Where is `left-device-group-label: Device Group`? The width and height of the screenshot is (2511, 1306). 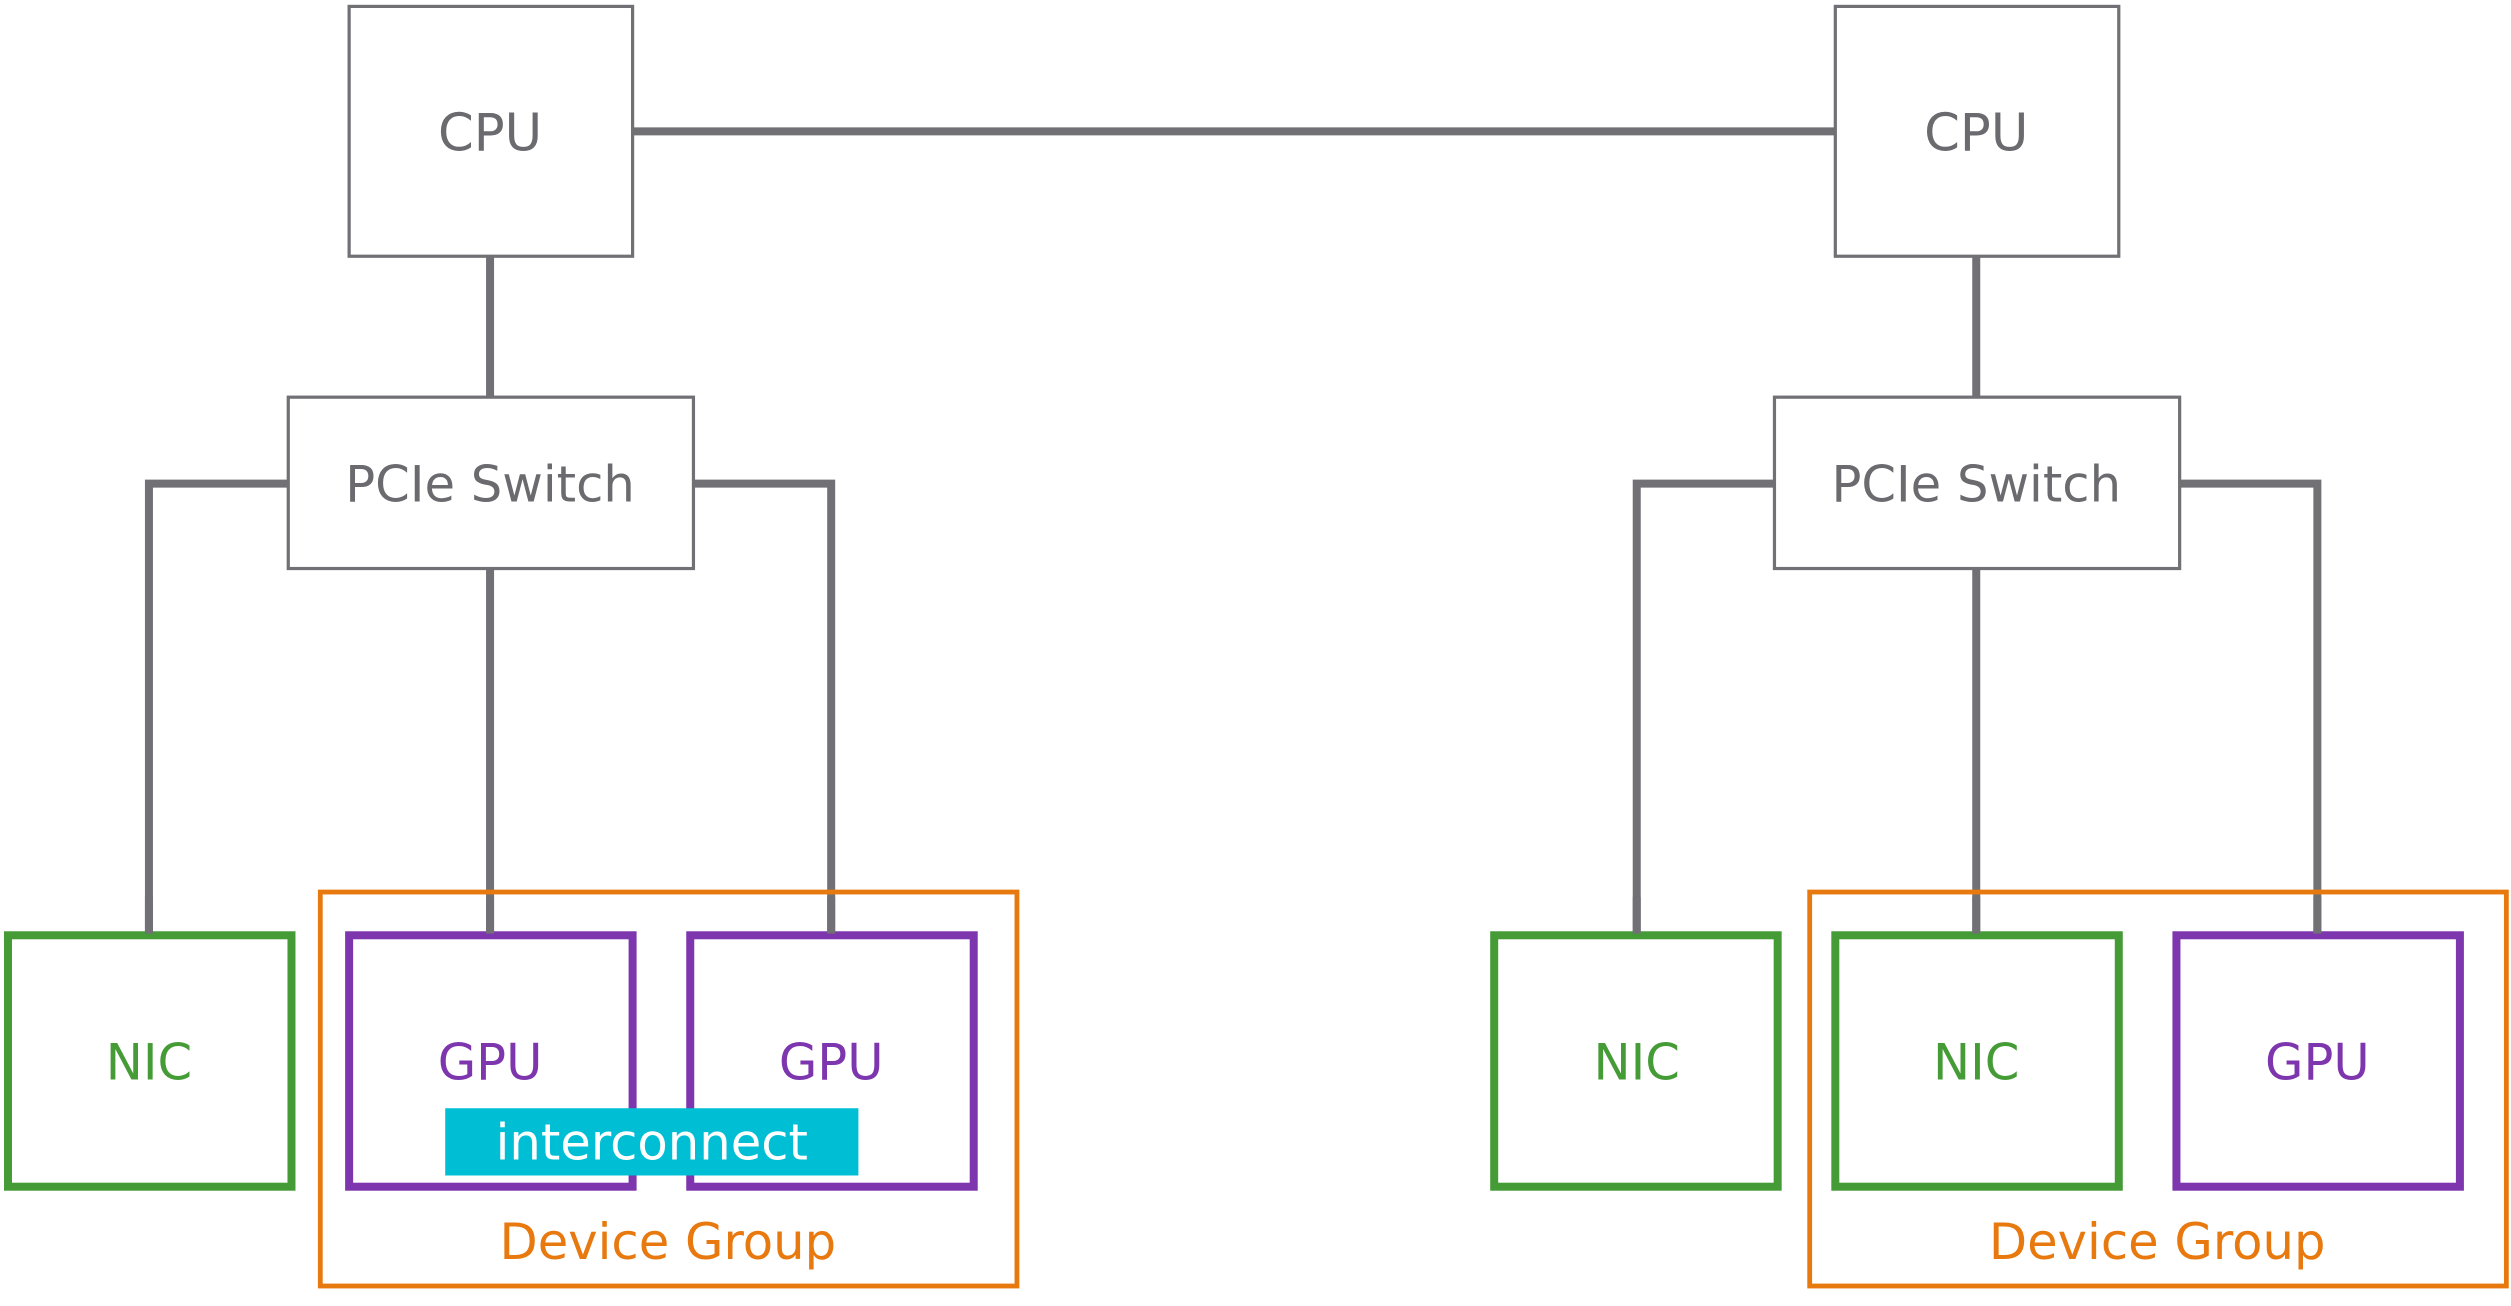
left-device-group-label: Device Group is located at coordinates (668, 1242).